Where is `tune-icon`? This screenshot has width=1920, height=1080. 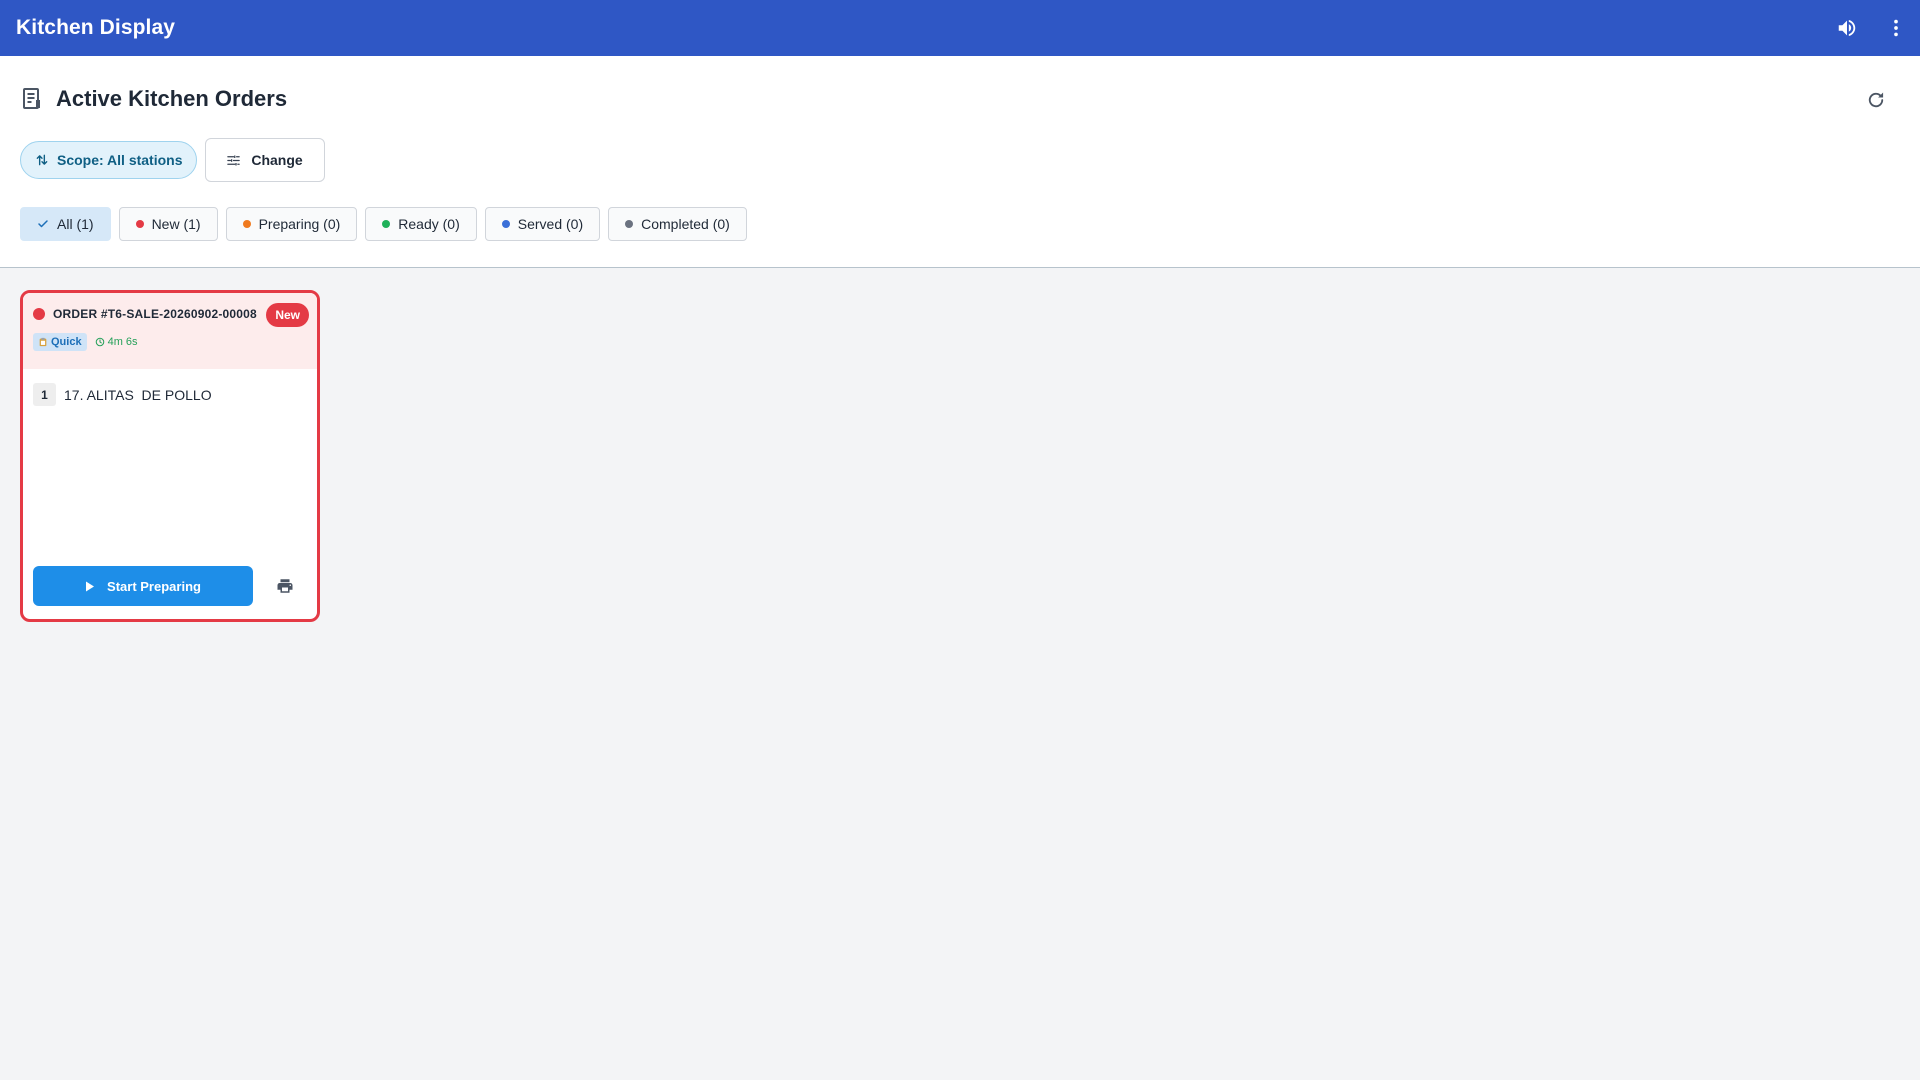
tune-icon is located at coordinates (234, 160).